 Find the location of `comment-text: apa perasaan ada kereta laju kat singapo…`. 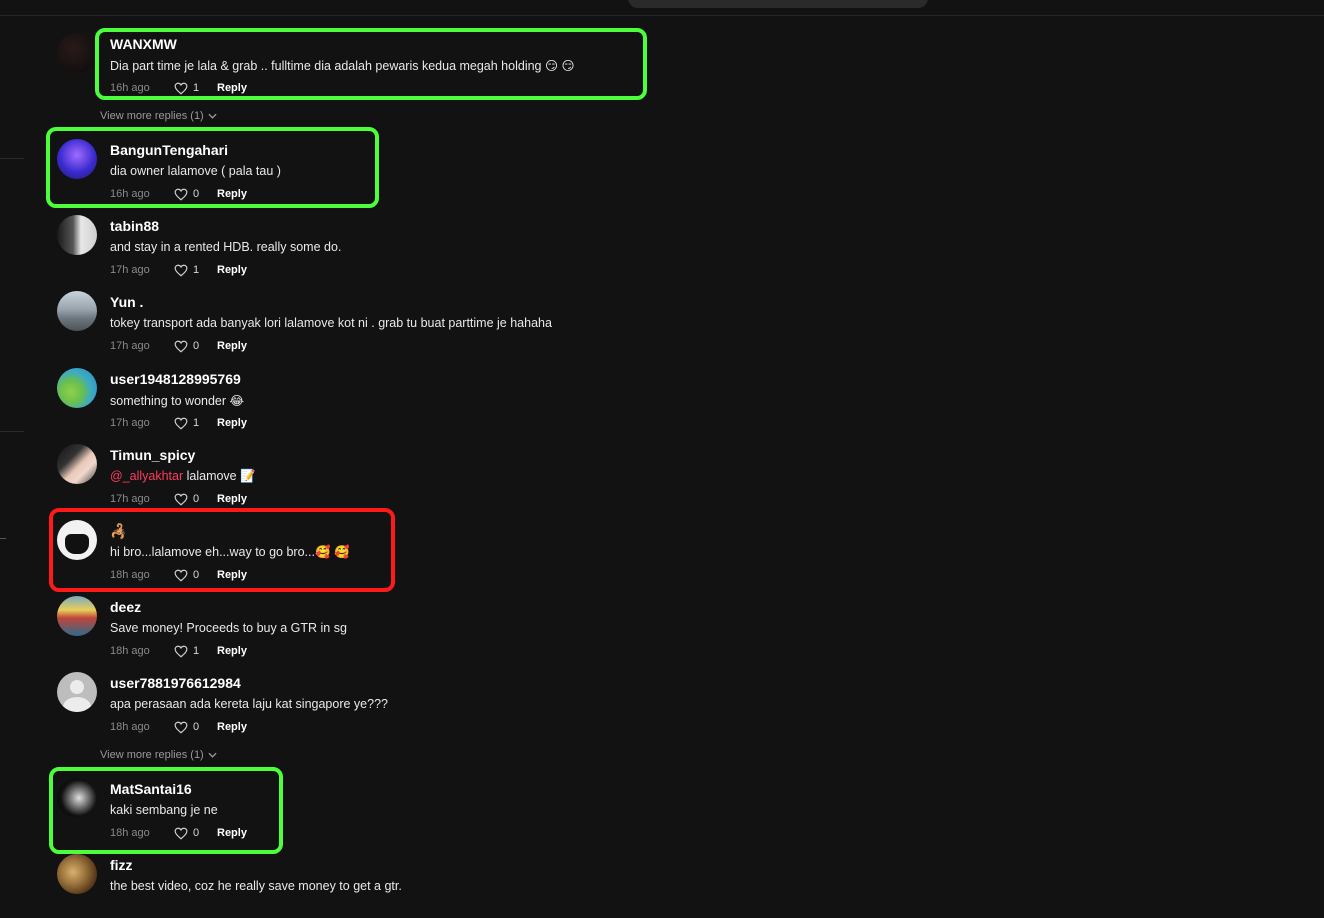

comment-text: apa perasaan ada kereta laju kat singapo… is located at coordinates (249, 704).